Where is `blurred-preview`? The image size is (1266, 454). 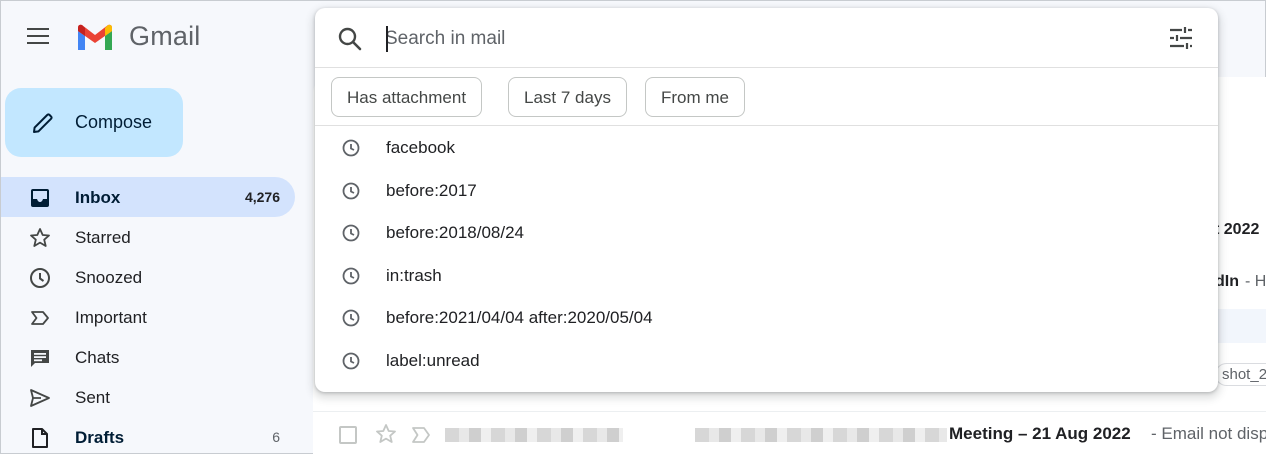 blurred-preview is located at coordinates (821, 435).